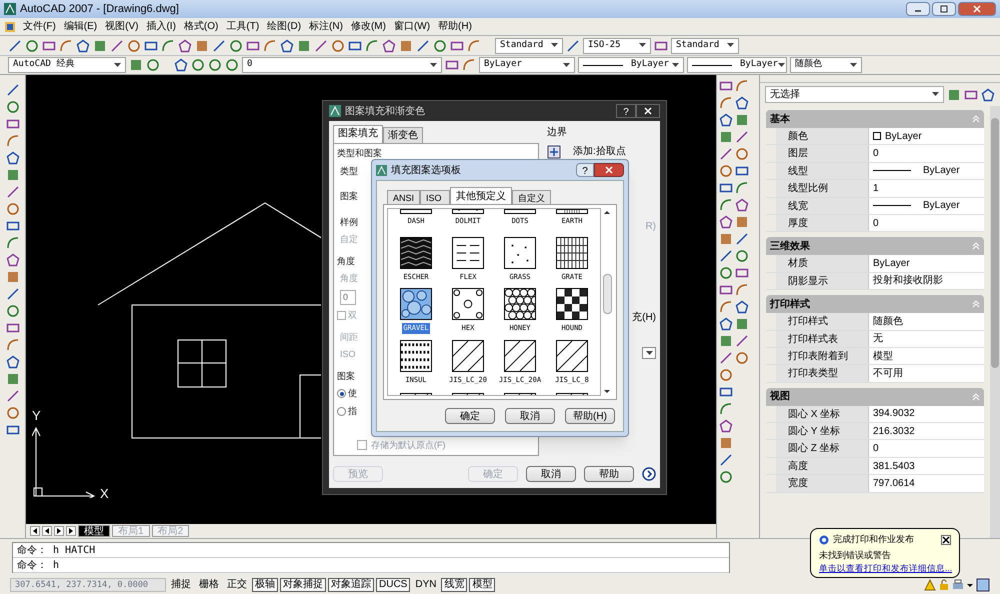  What do you see at coordinates (607, 212) in the screenshot?
I see `scroll-up-icon` at bounding box center [607, 212].